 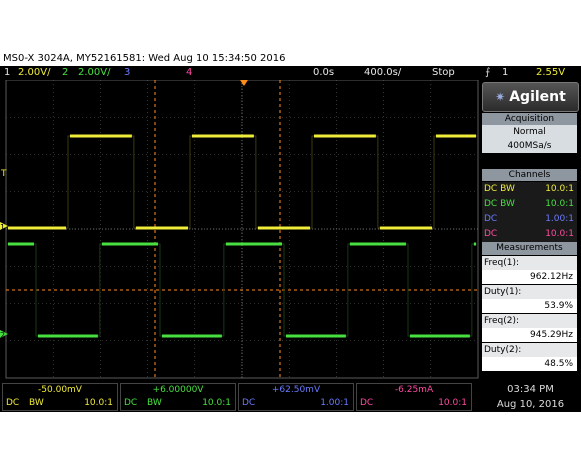 What do you see at coordinates (529, 132) in the screenshot?
I see `acquisition-mode: Normal` at bounding box center [529, 132].